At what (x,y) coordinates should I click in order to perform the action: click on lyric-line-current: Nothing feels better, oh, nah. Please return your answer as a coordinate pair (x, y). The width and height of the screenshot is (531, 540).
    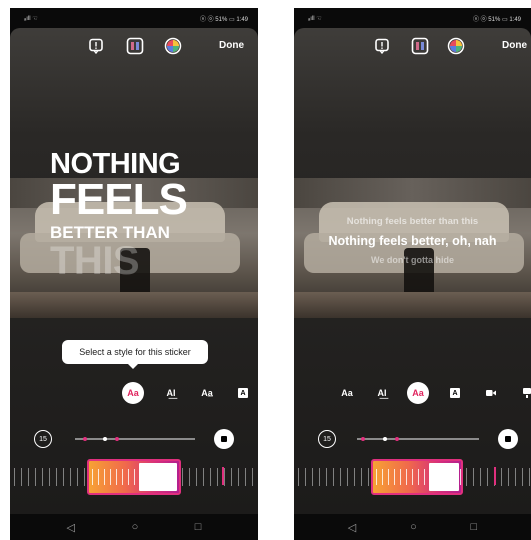
    Looking at the image, I should click on (412, 241).